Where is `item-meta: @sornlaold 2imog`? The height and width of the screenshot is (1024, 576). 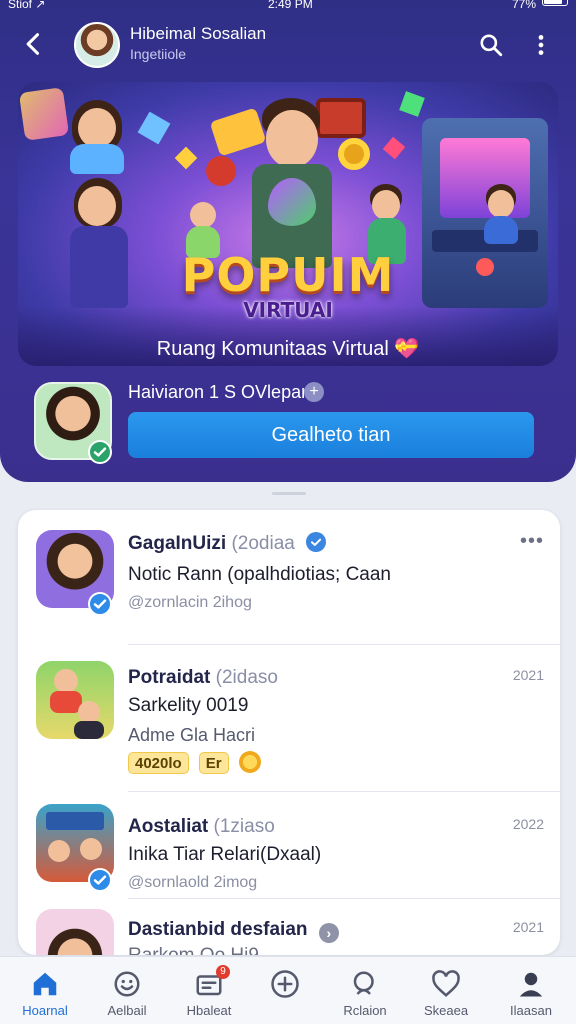 item-meta: @sornlaold 2imog is located at coordinates (193, 882).